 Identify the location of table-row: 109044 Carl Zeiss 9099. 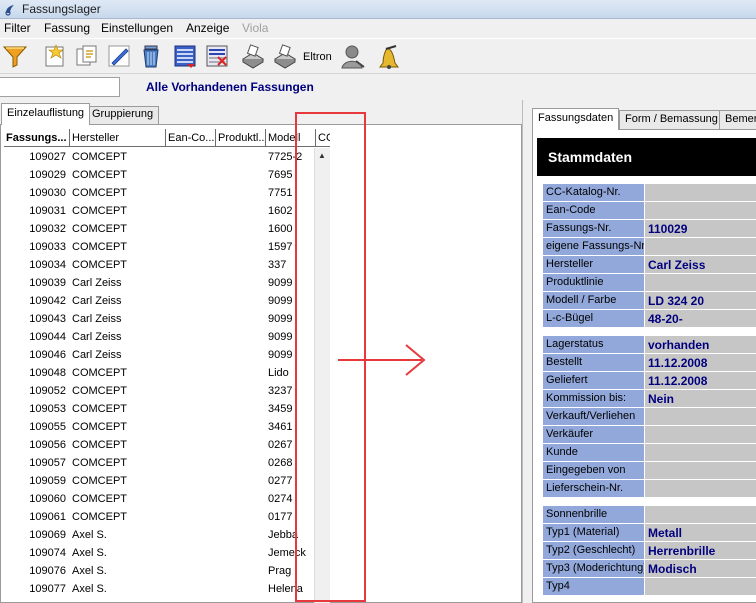
(159, 337).